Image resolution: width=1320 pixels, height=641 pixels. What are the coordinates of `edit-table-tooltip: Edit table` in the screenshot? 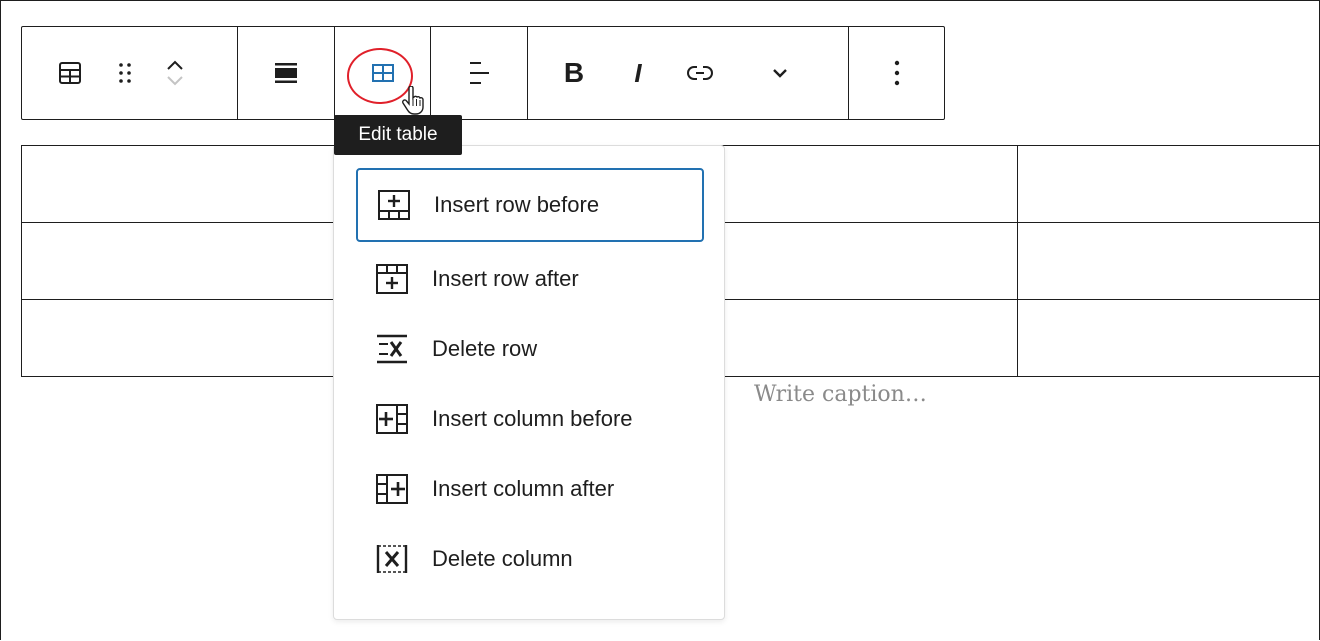 It's located at (398, 135).